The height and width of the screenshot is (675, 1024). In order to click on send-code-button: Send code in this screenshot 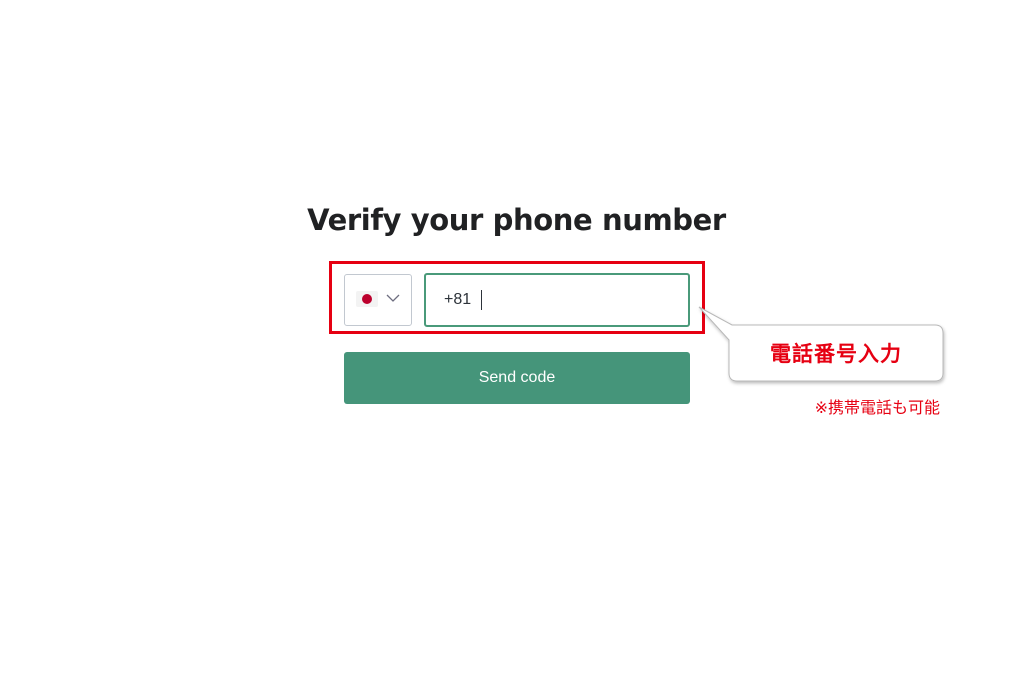, I will do `click(517, 378)`.